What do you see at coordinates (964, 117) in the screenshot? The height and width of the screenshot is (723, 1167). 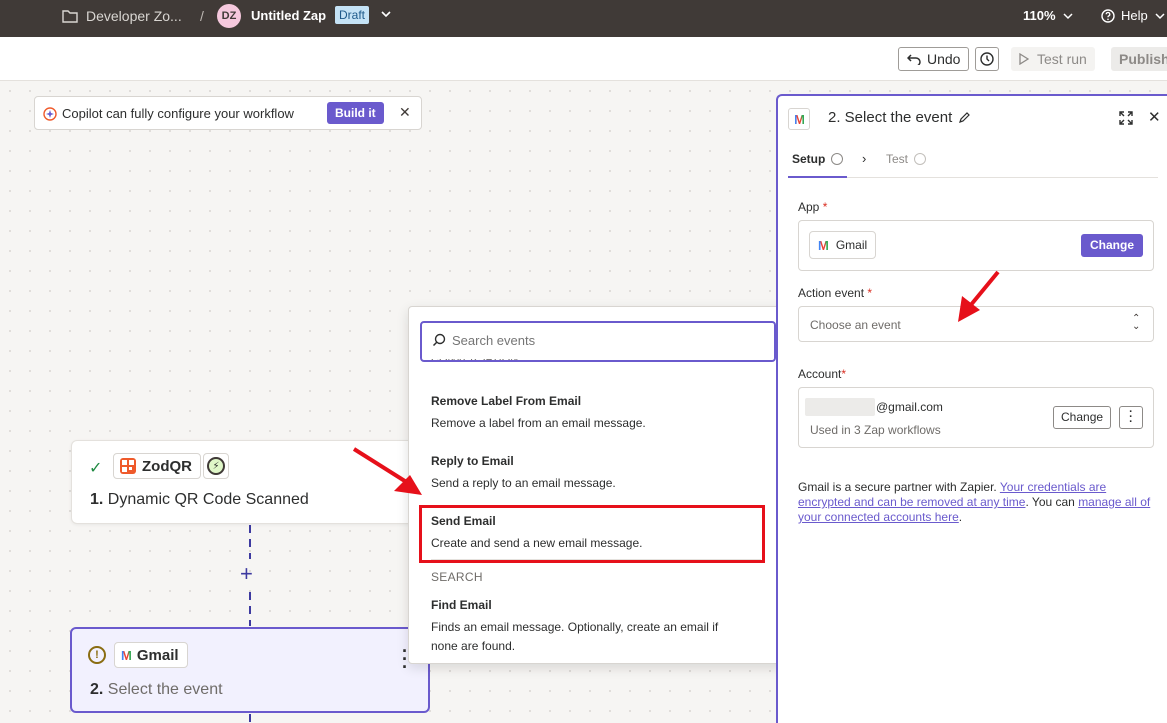 I see `pencil-icon` at bounding box center [964, 117].